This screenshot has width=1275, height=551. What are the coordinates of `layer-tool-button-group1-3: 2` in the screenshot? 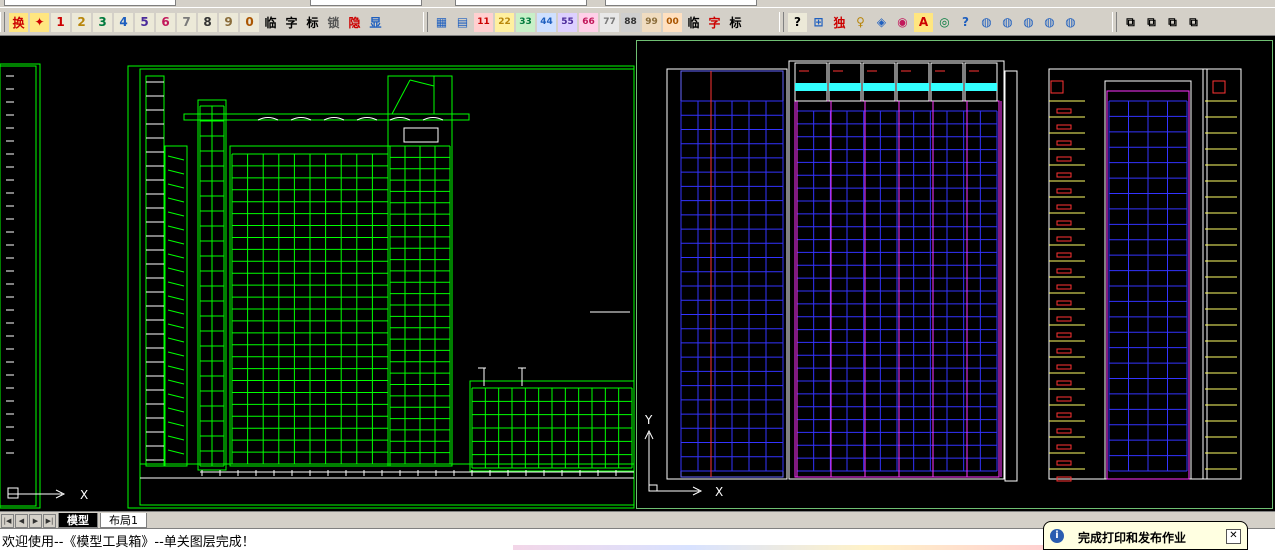 It's located at (81, 22).